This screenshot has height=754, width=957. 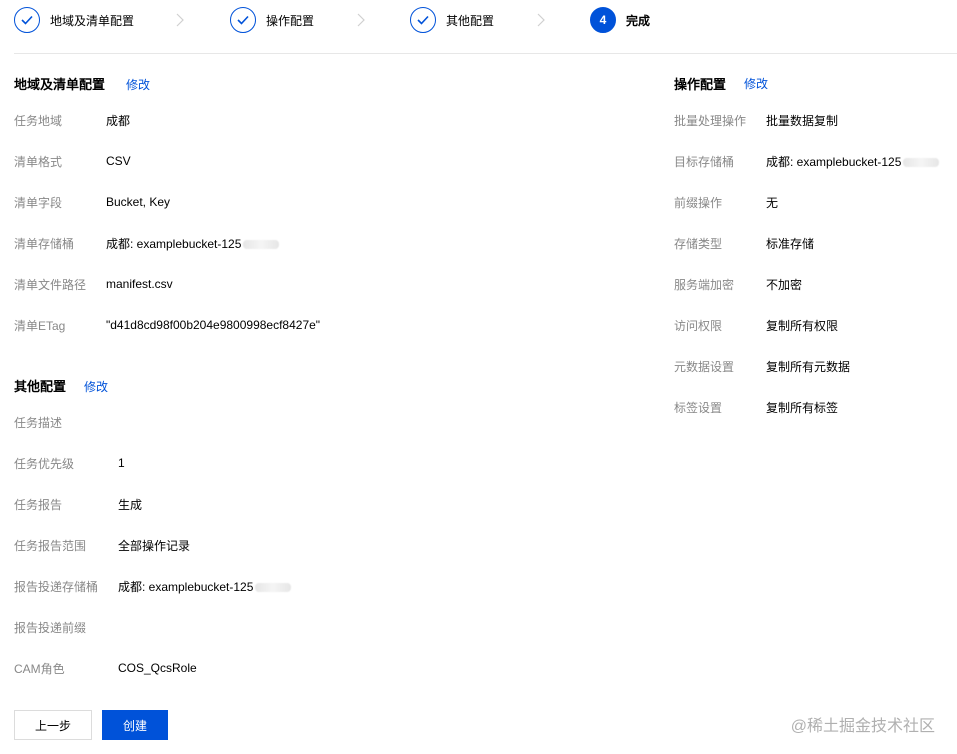 I want to click on step-label: 其他配置, so click(x=470, y=20).